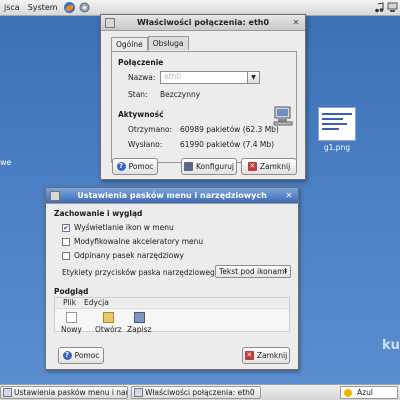 The image size is (400, 400). Describe the element at coordinates (227, 144) in the screenshot. I see `sent-value: 61990 pakietów (7.4 Mb)` at that location.